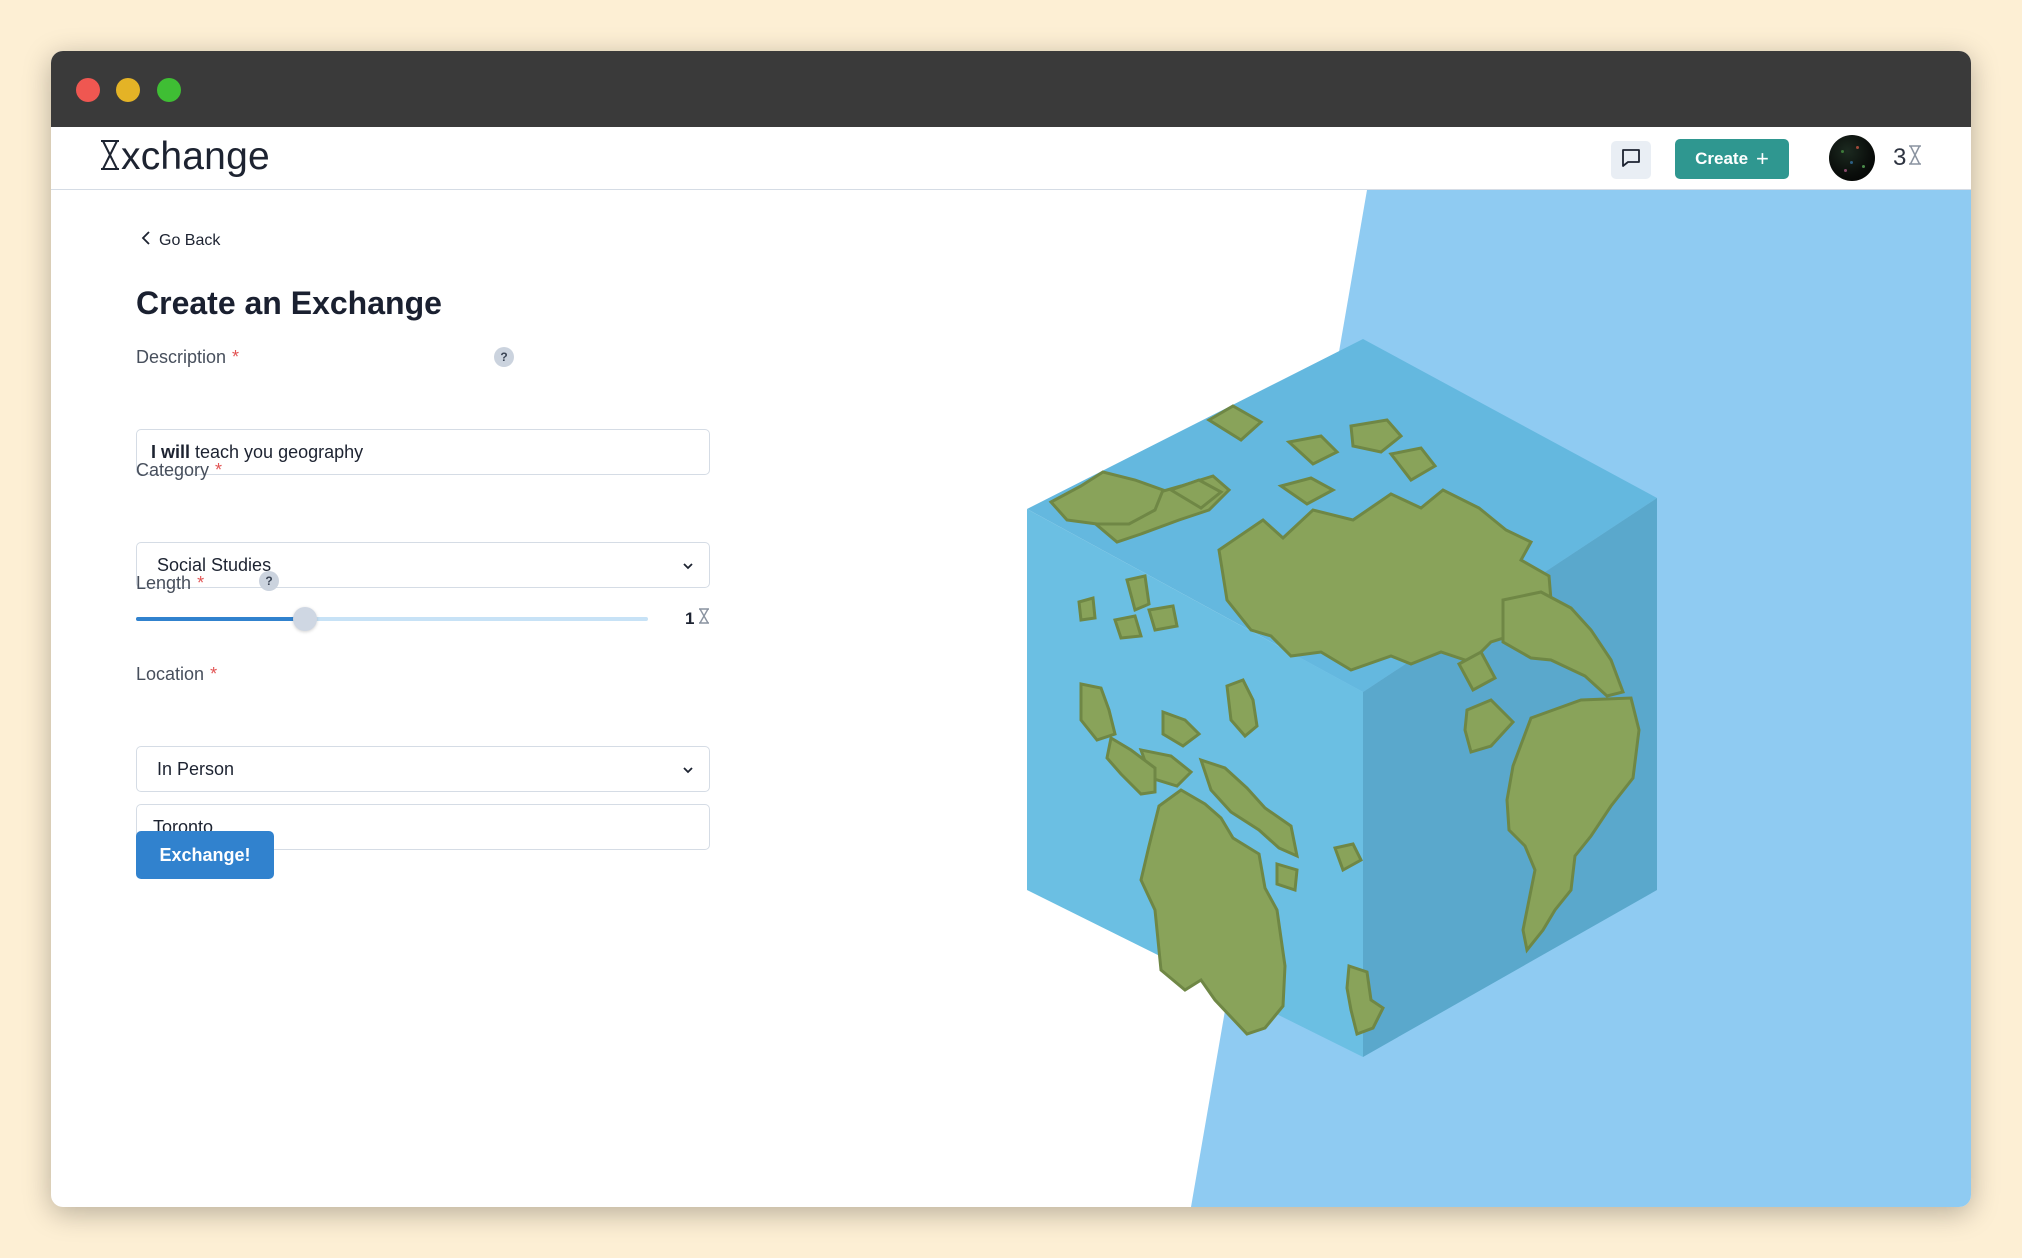  What do you see at coordinates (169, 90) in the screenshot?
I see `maximize-window-button` at bounding box center [169, 90].